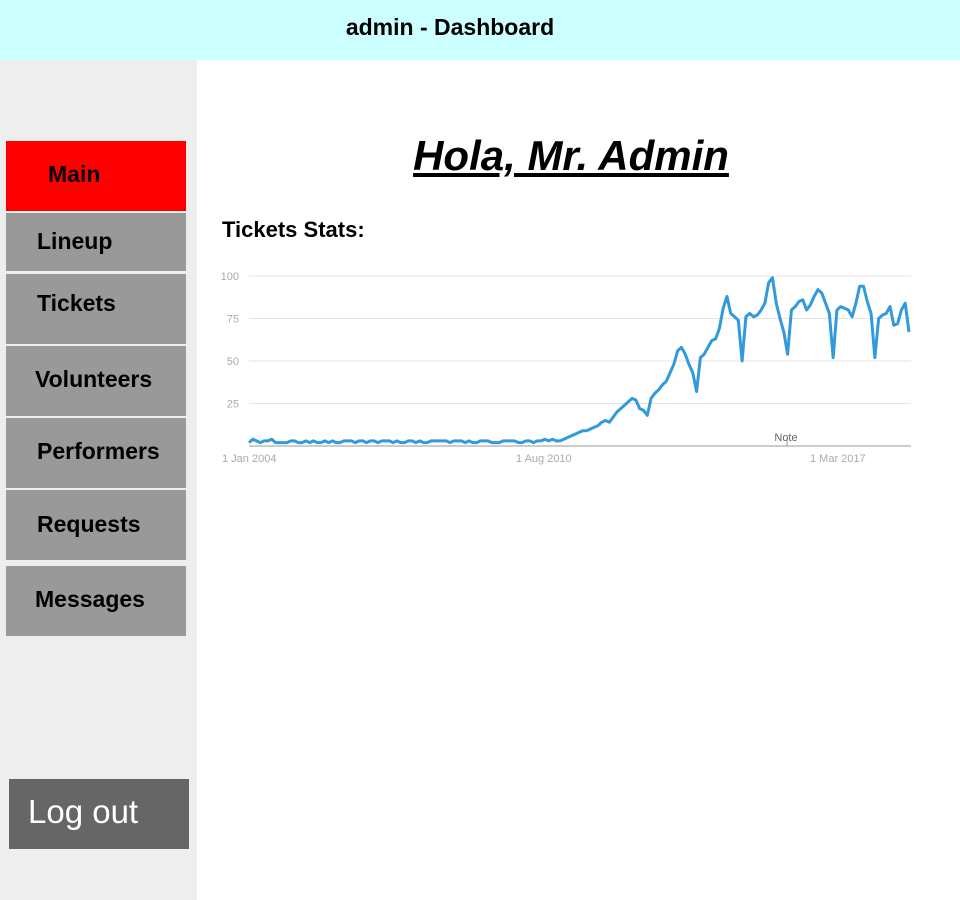 The height and width of the screenshot is (900, 960). I want to click on y-tick-label: 50, so click(233, 362).